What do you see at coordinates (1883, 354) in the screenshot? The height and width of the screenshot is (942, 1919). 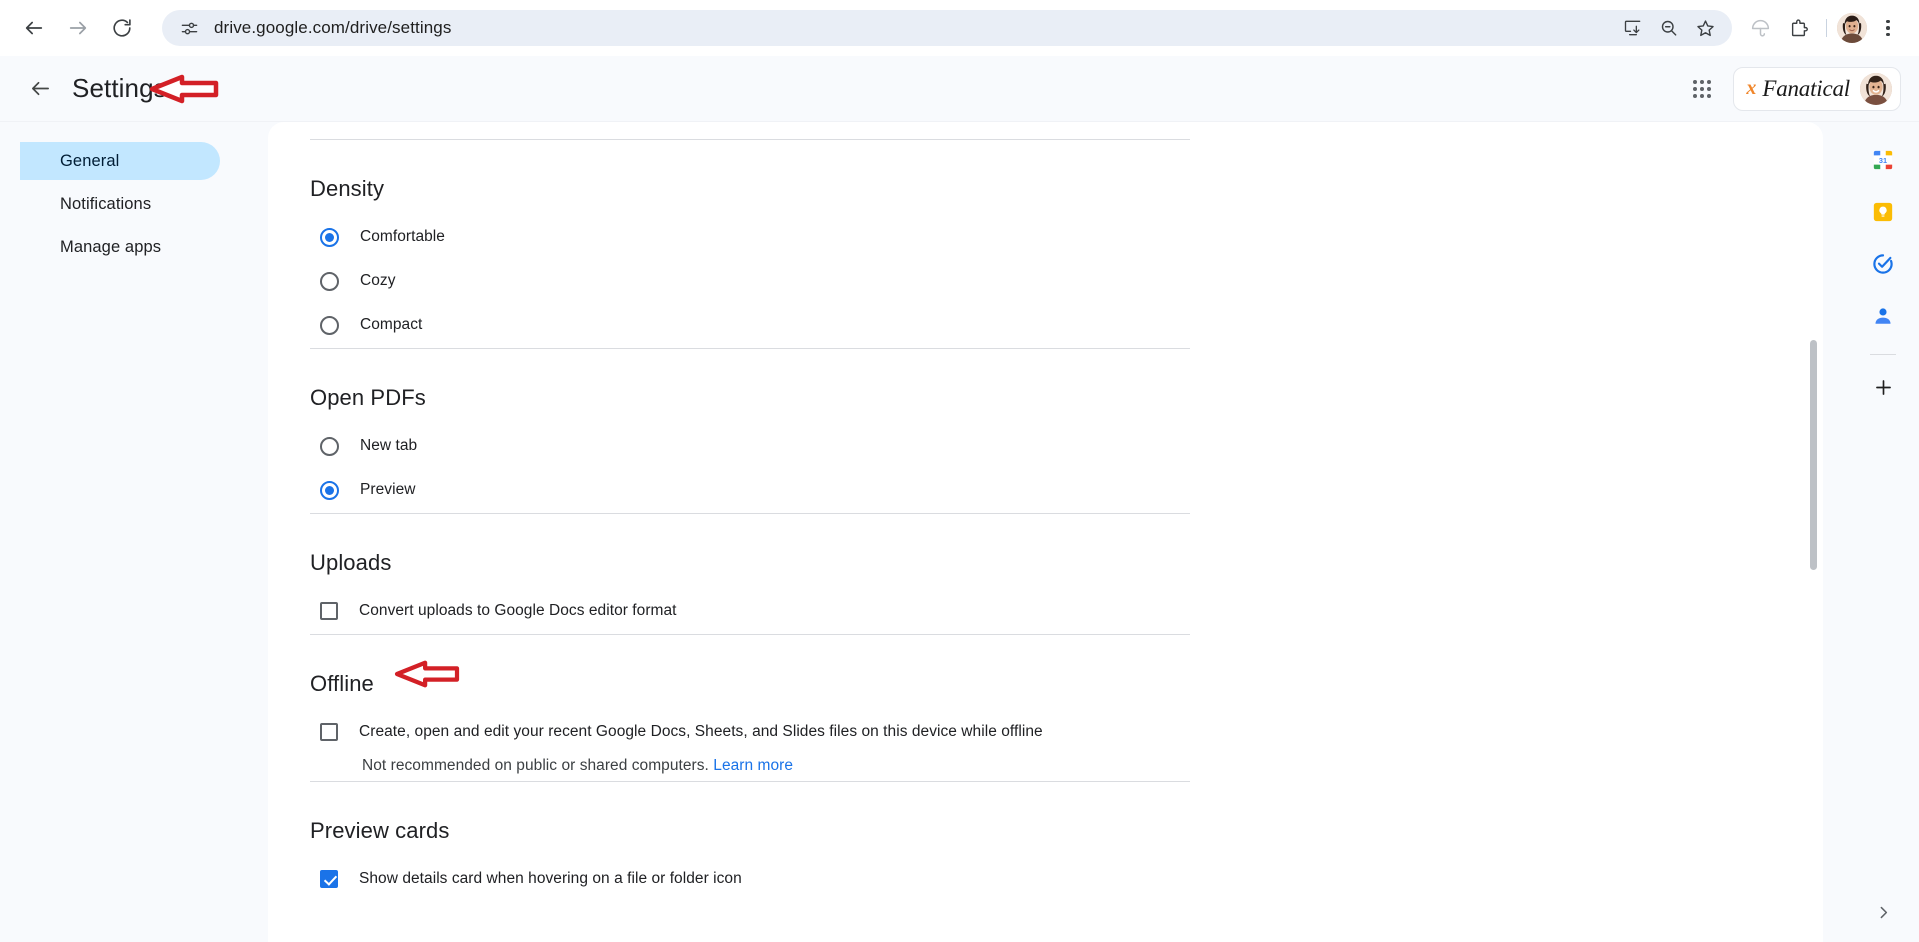 I see `side-panel-divider` at bounding box center [1883, 354].